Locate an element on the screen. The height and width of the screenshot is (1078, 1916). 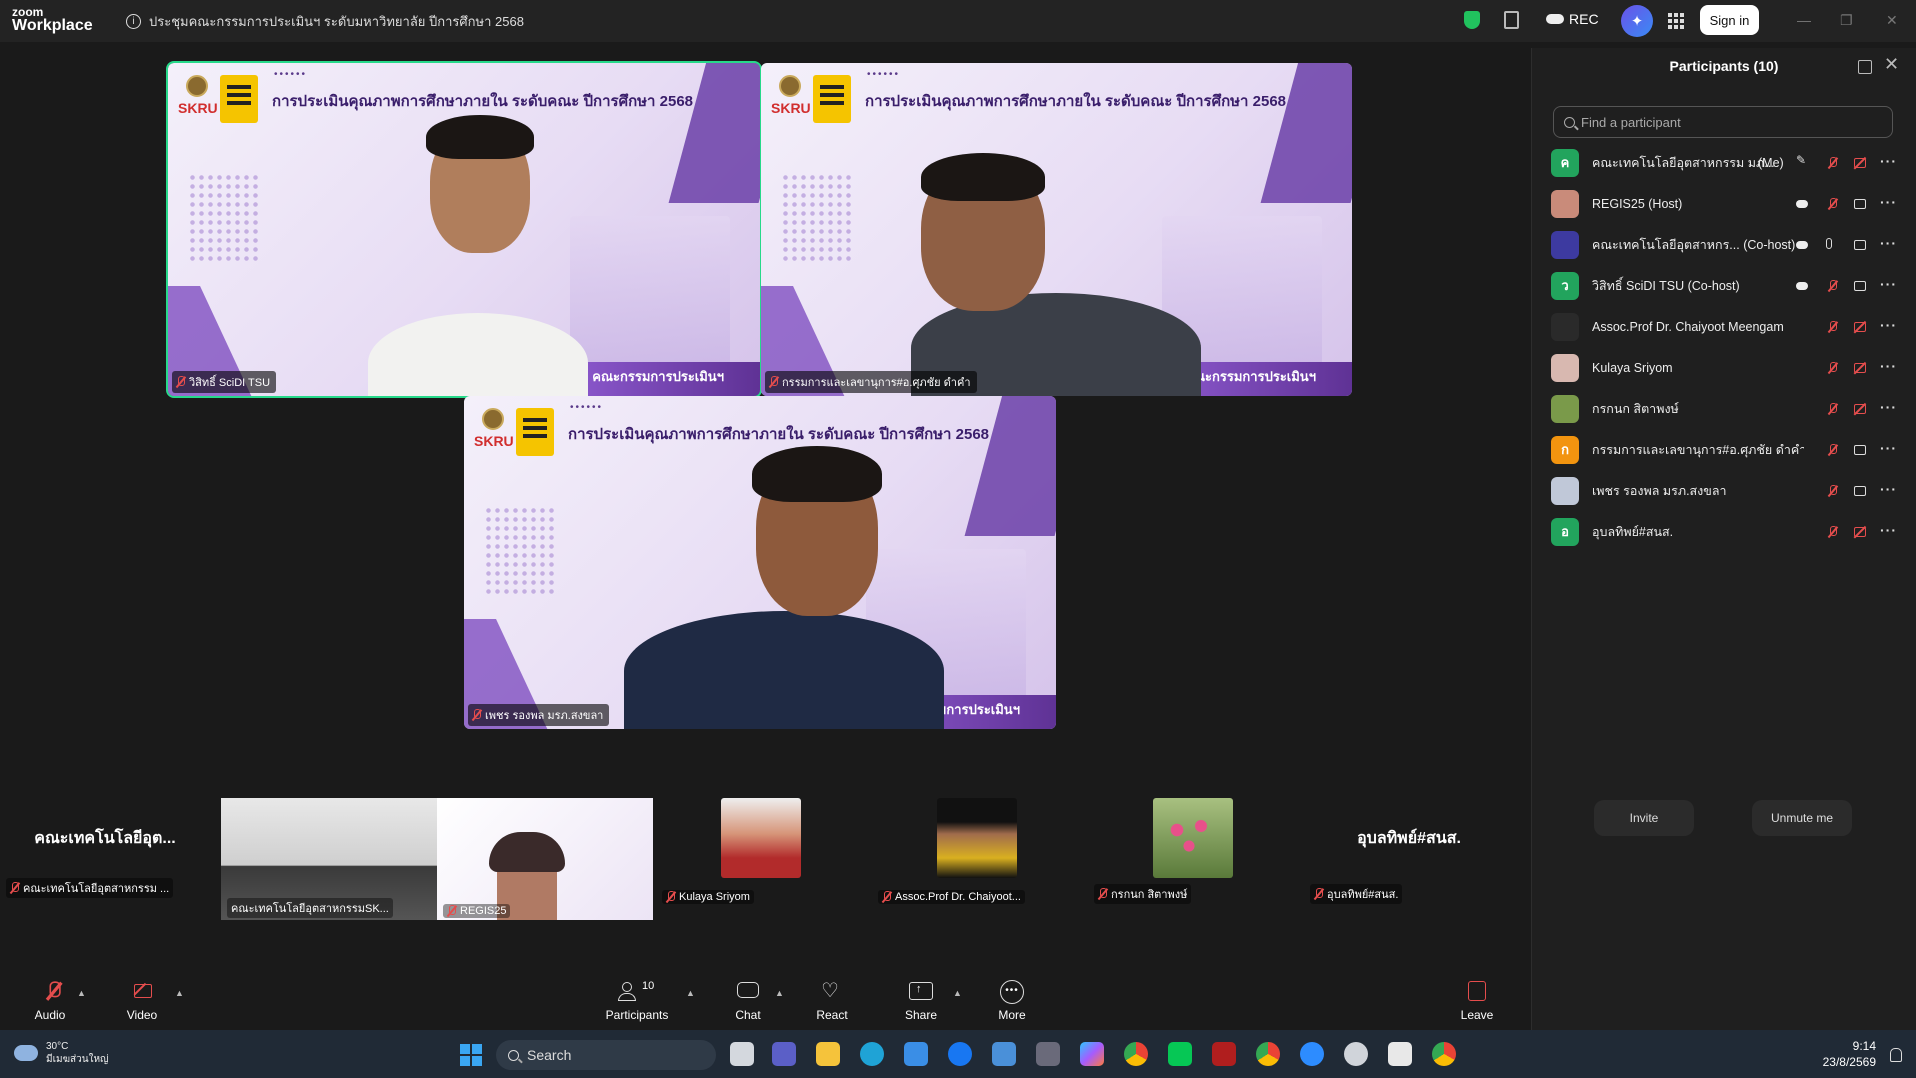
task-view-icon is located at coordinates (742, 1054).